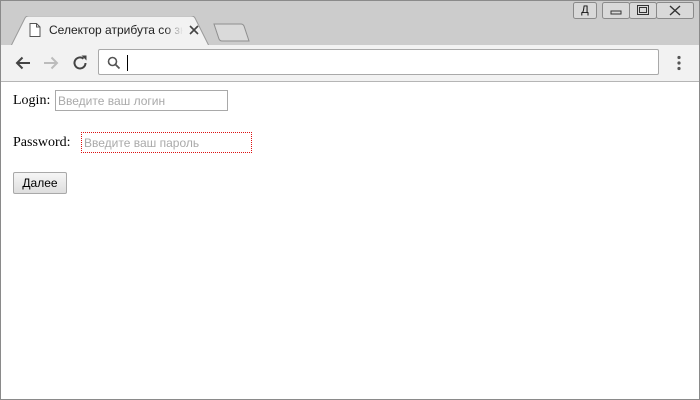  I want to click on login-label: Login:, so click(32, 100).